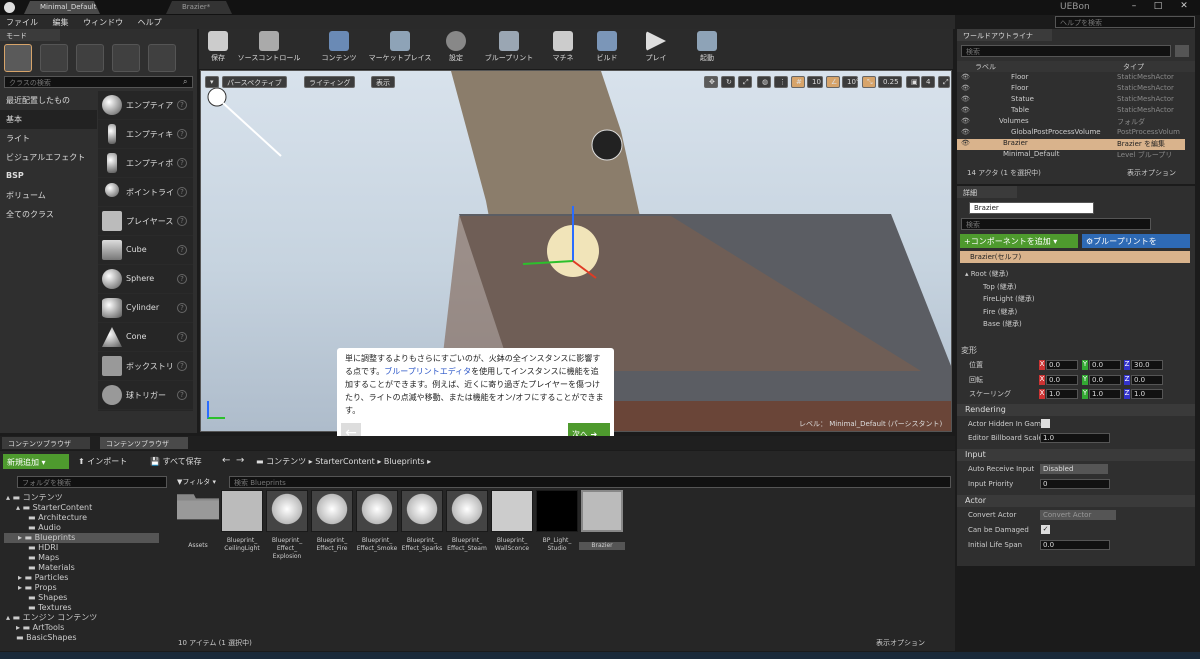  I want to click on camera-speed-button: ▣, so click(913, 82).